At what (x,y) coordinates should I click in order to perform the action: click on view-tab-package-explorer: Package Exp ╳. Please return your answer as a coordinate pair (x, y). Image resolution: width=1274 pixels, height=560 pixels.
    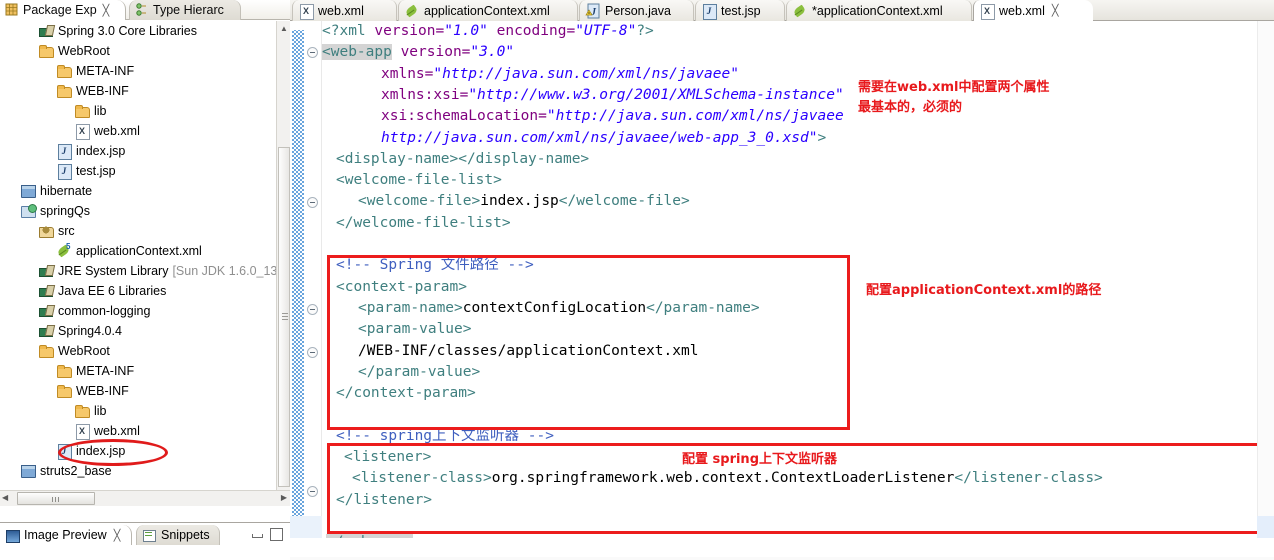
    Looking at the image, I should click on (63, 10).